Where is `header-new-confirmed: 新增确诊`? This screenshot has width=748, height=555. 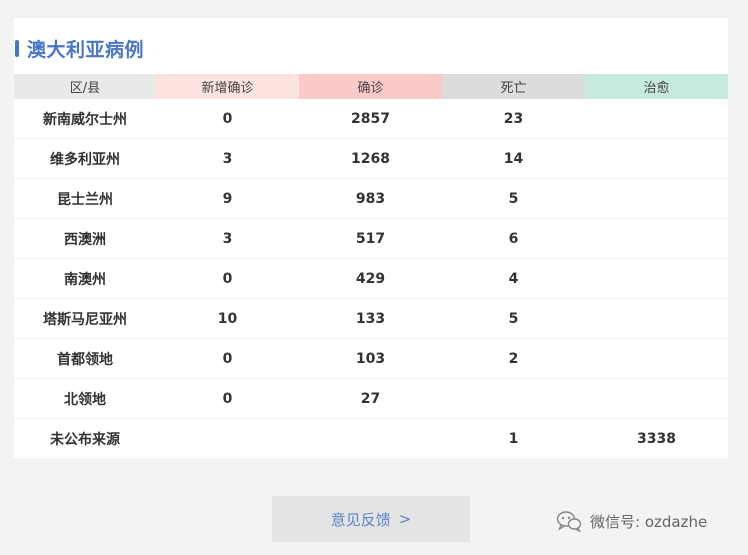
header-new-confirmed: 新增确诊 is located at coordinates (227, 86).